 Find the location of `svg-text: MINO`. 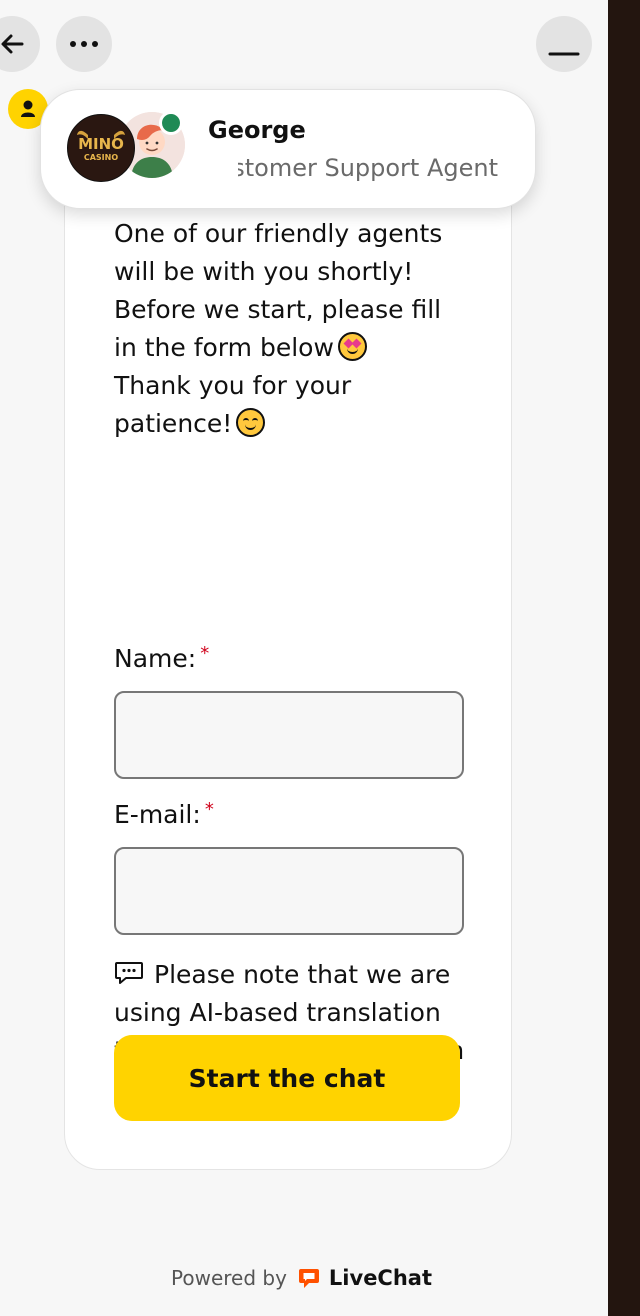

svg-text: MINO is located at coordinates (101, 144).